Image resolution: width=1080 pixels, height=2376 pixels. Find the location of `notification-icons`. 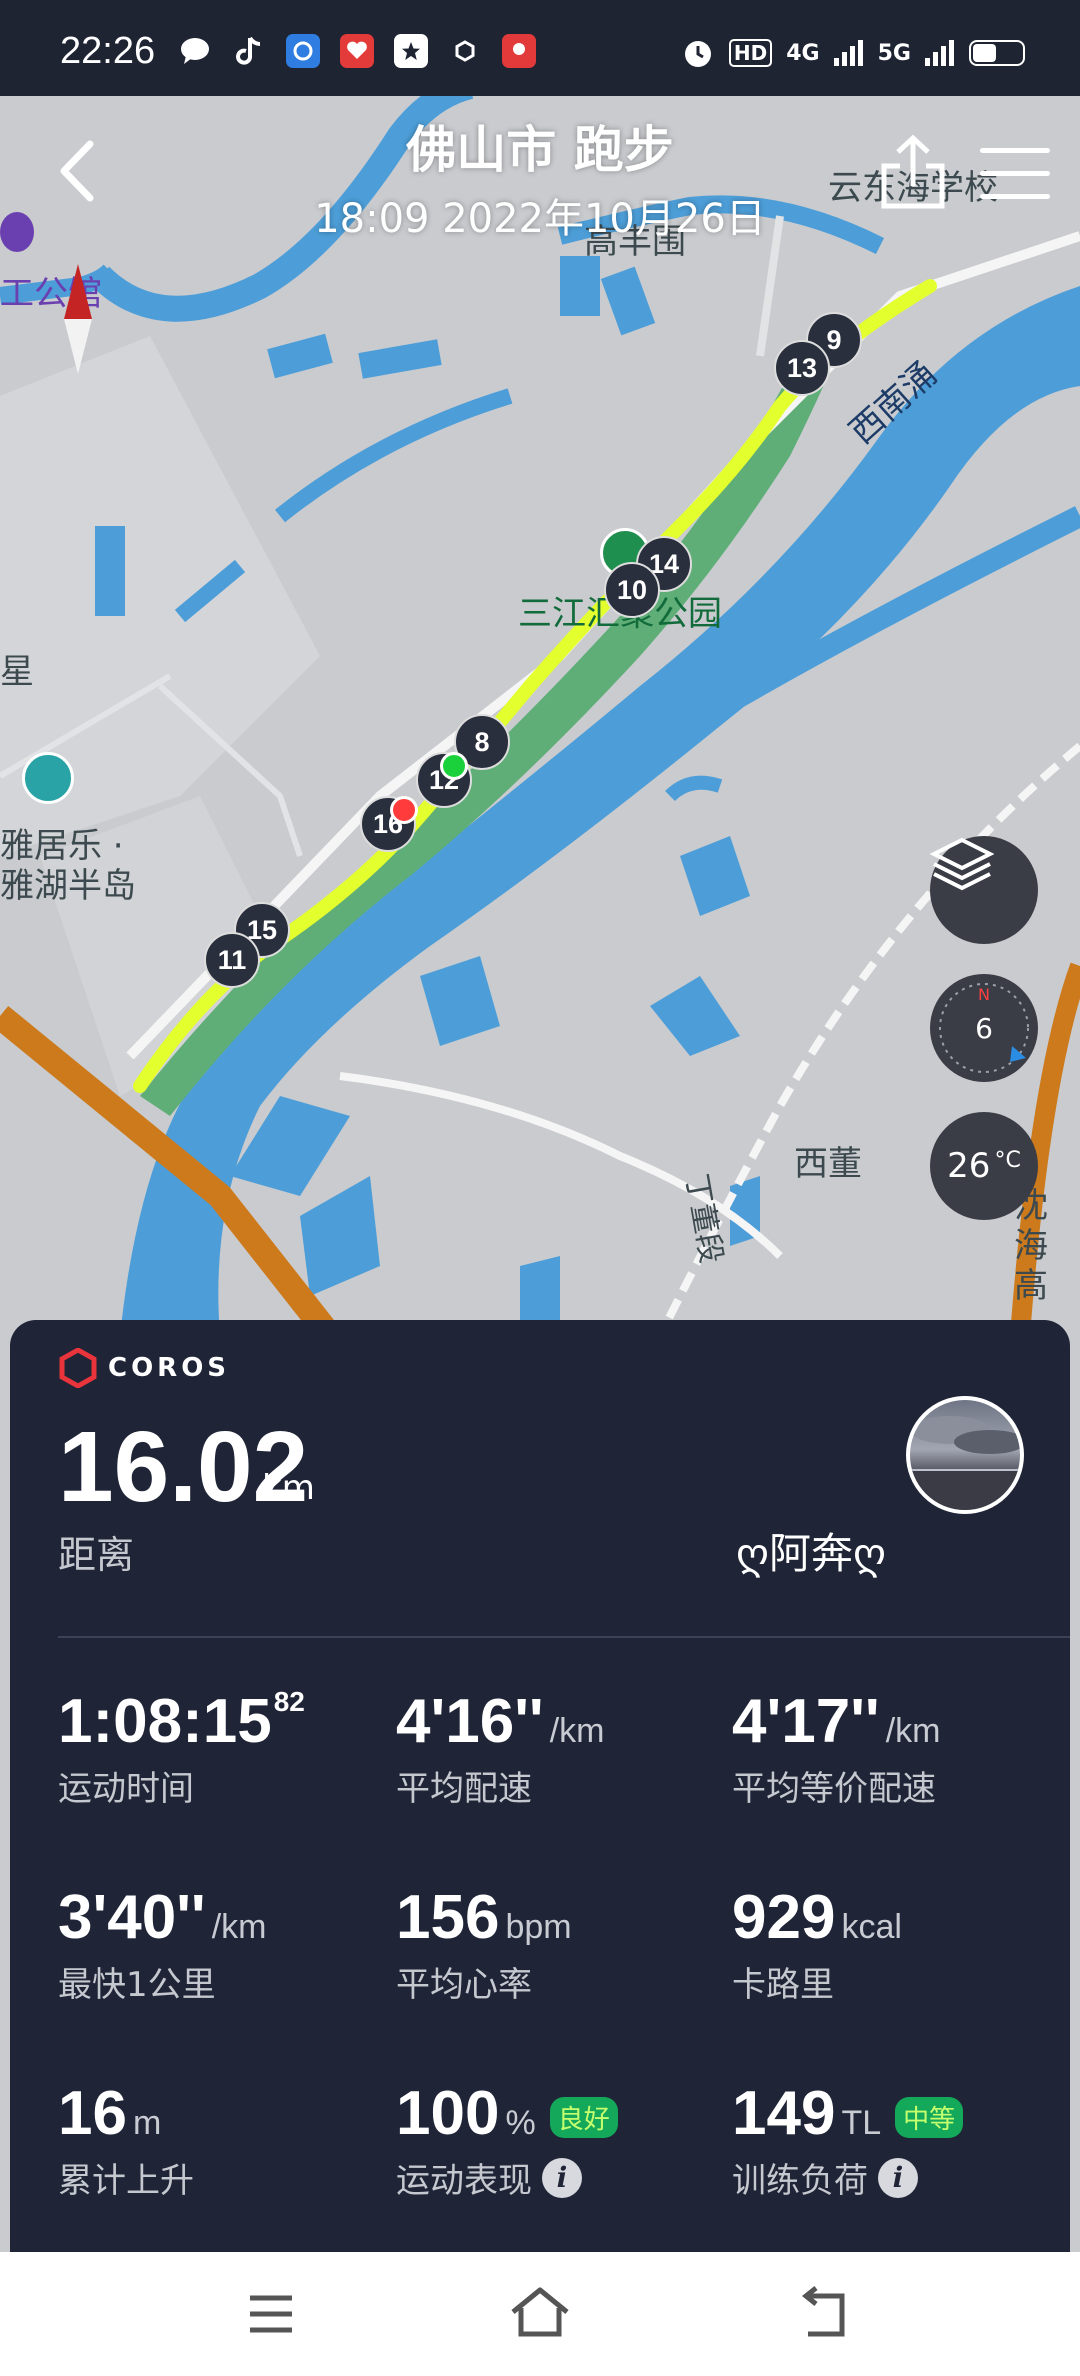

notification-icons is located at coordinates (357, 51).